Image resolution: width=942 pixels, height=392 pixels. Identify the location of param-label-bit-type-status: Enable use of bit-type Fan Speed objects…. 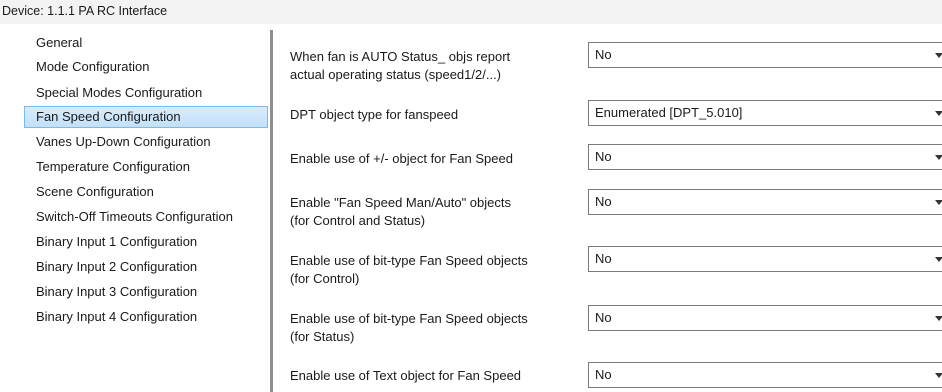
(409, 327).